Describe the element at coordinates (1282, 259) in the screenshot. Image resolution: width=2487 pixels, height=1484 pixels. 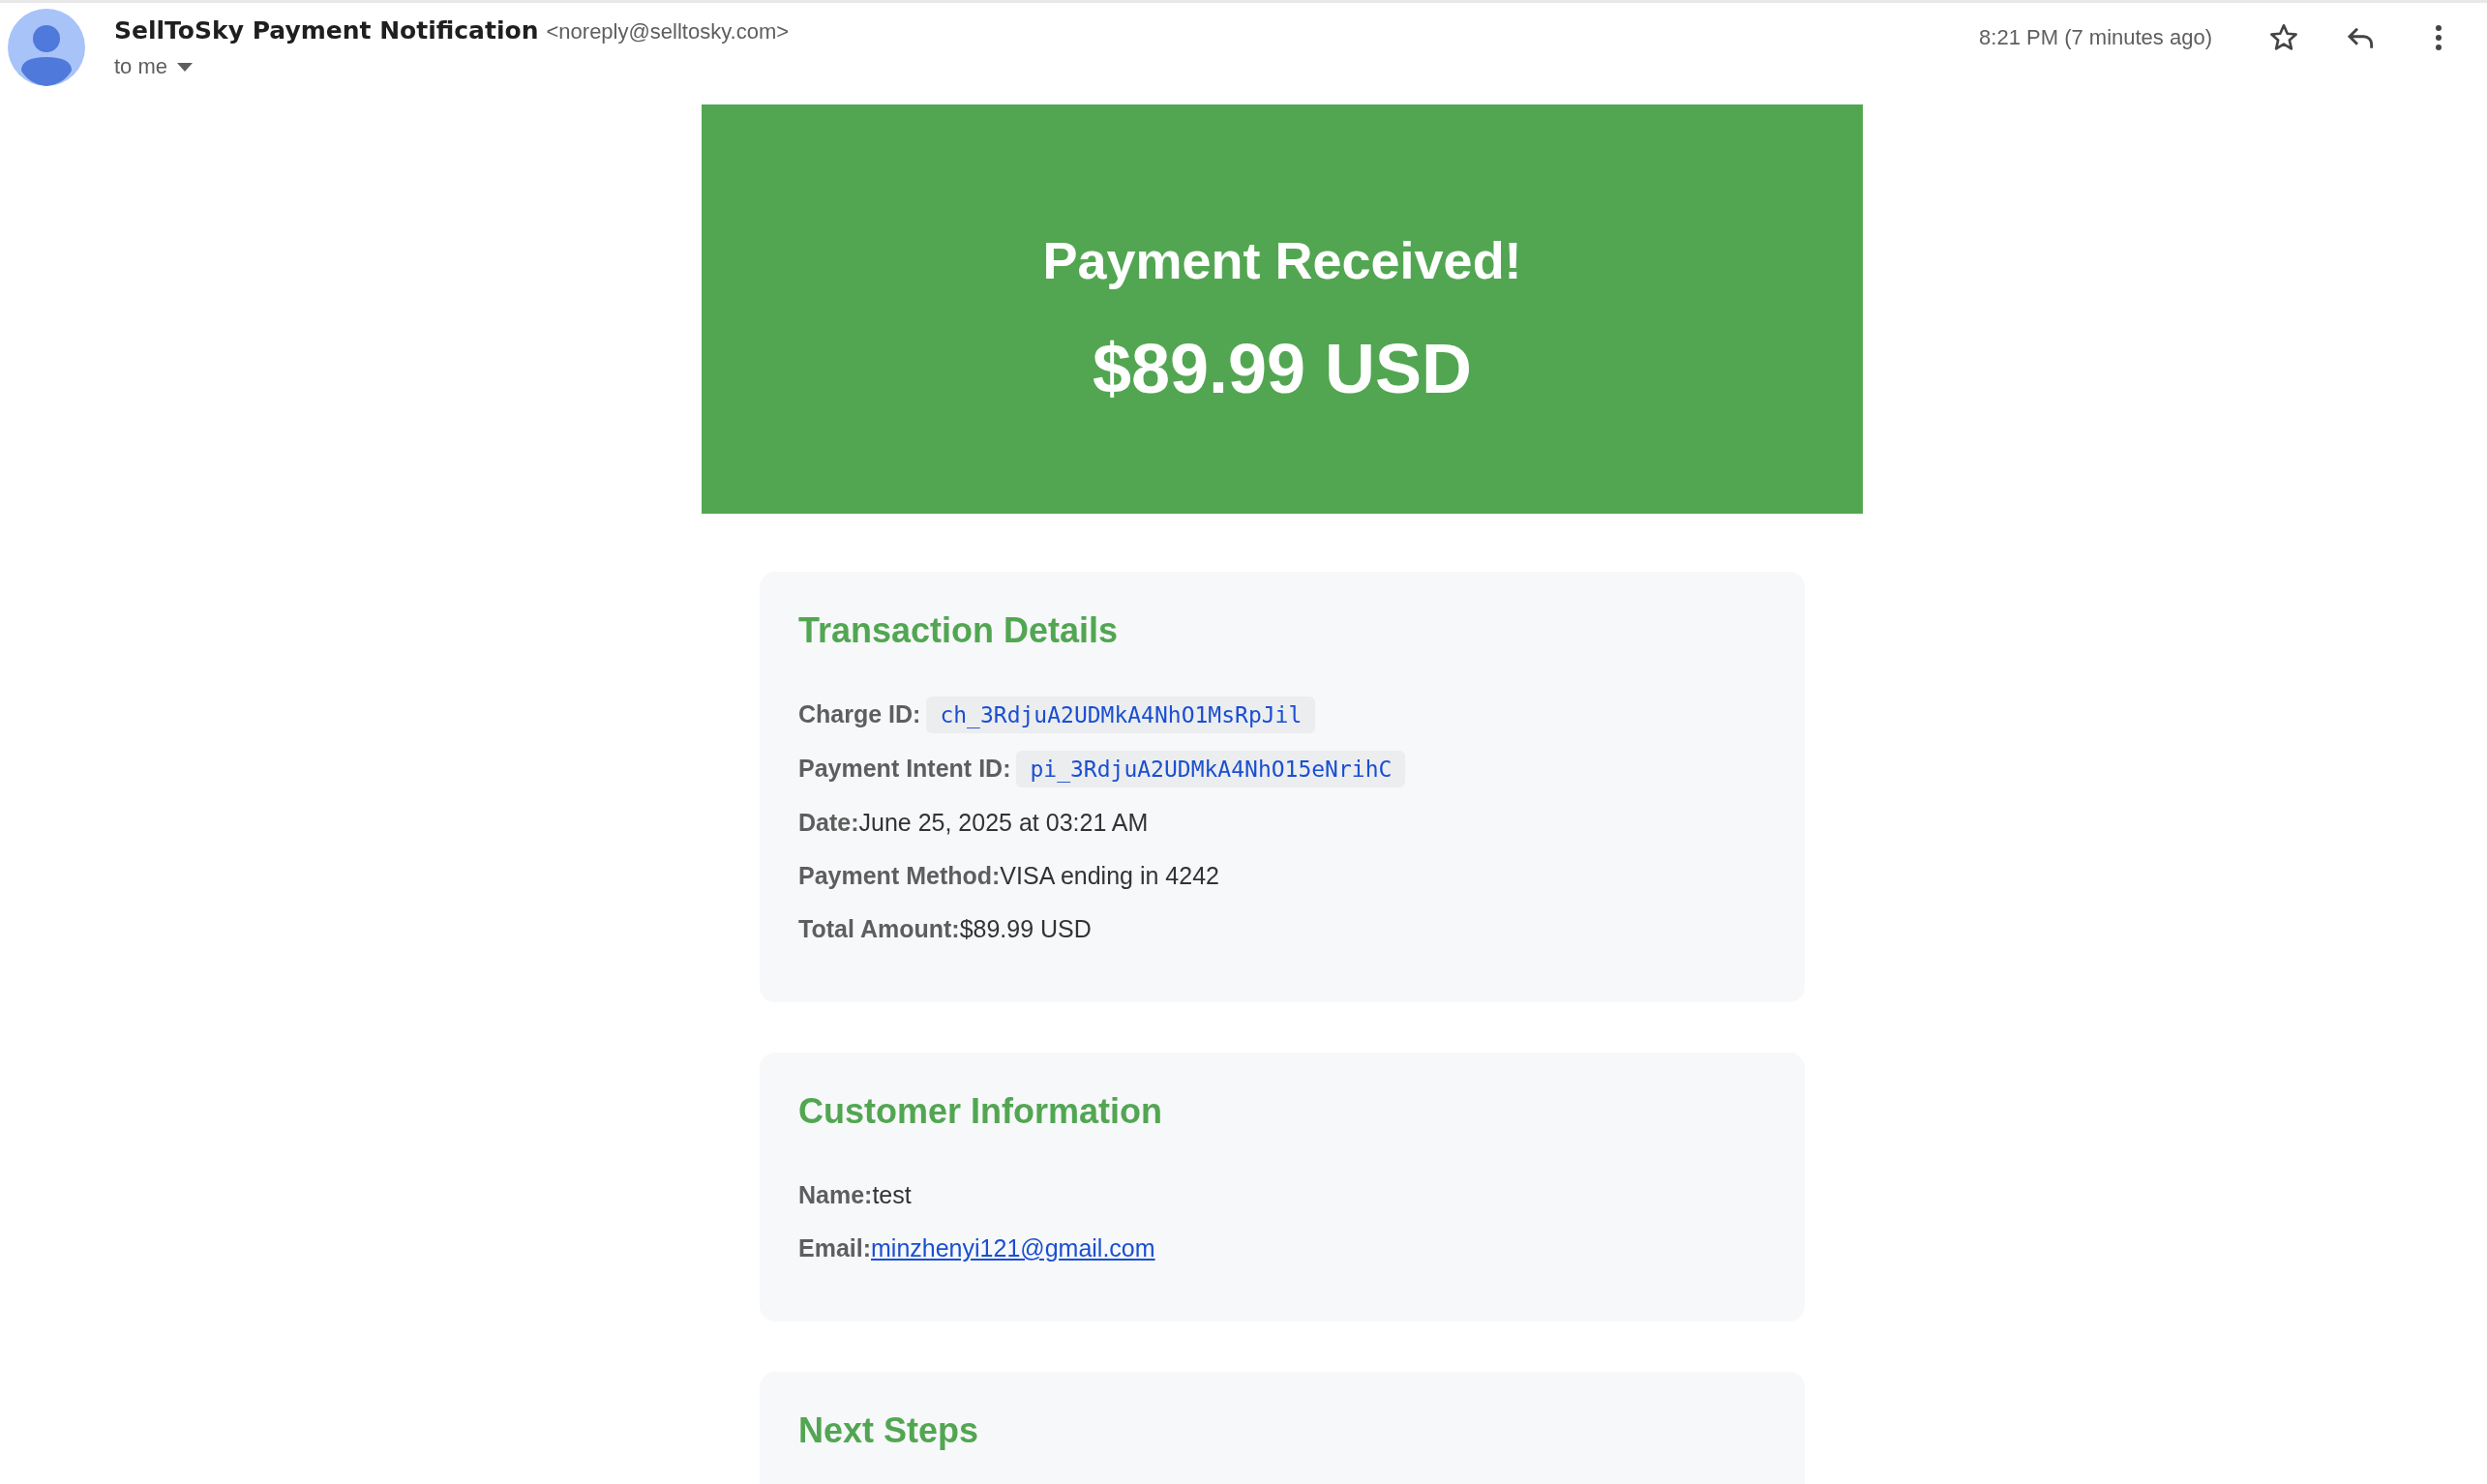
I see `banner-title: Payment Received!` at that location.